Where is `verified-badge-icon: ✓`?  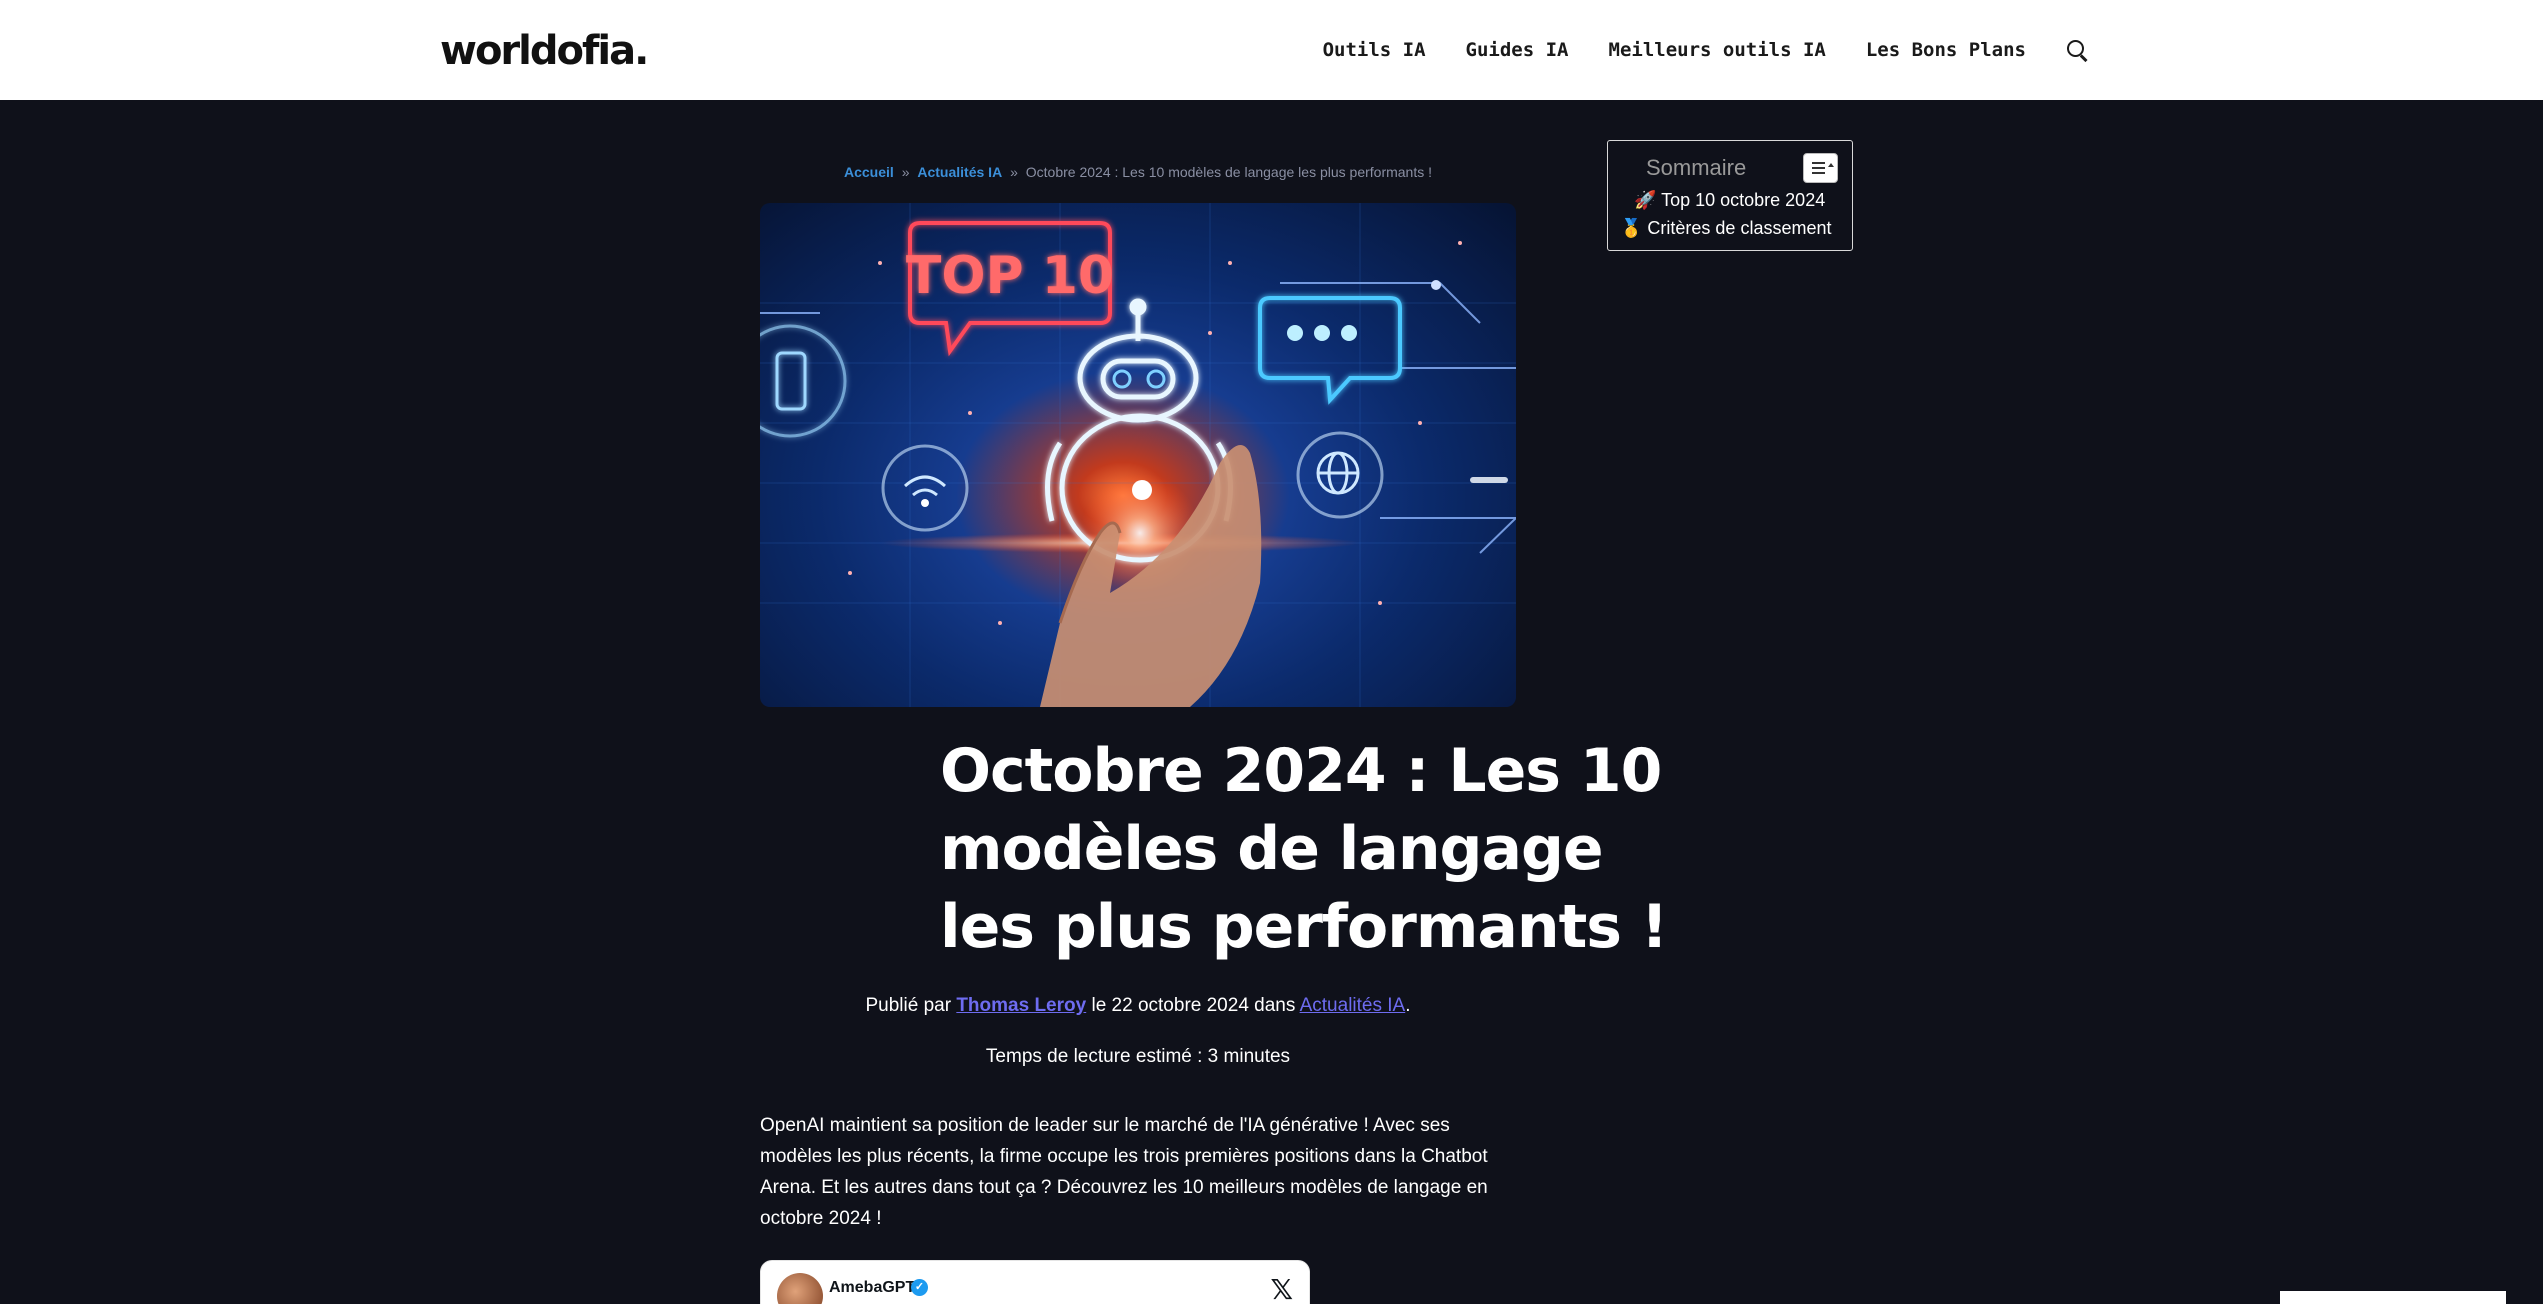 verified-badge-icon: ✓ is located at coordinates (919, 1287).